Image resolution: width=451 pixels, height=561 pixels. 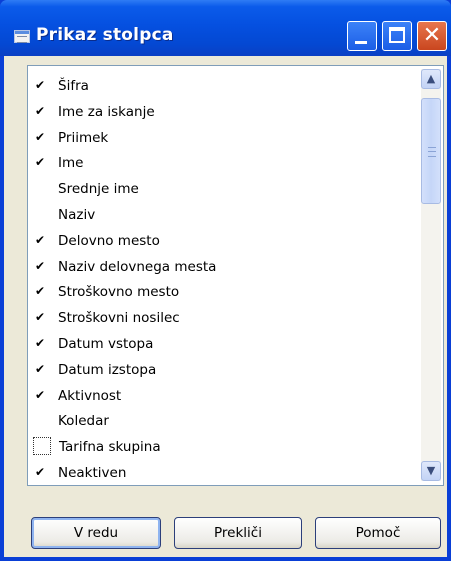 I want to click on ok-button: V redu, so click(x=96, y=533).